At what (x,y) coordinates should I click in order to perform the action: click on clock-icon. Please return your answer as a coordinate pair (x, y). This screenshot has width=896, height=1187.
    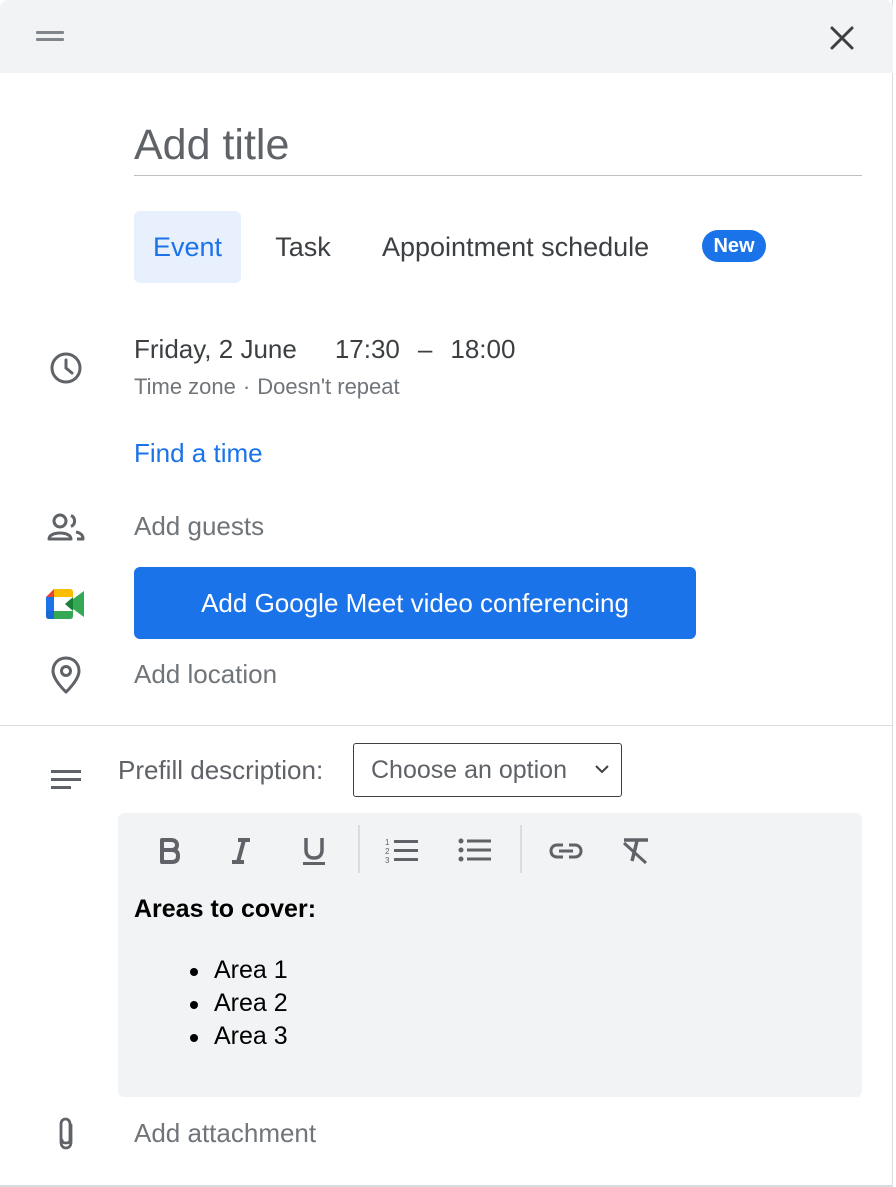
    Looking at the image, I should click on (66, 368).